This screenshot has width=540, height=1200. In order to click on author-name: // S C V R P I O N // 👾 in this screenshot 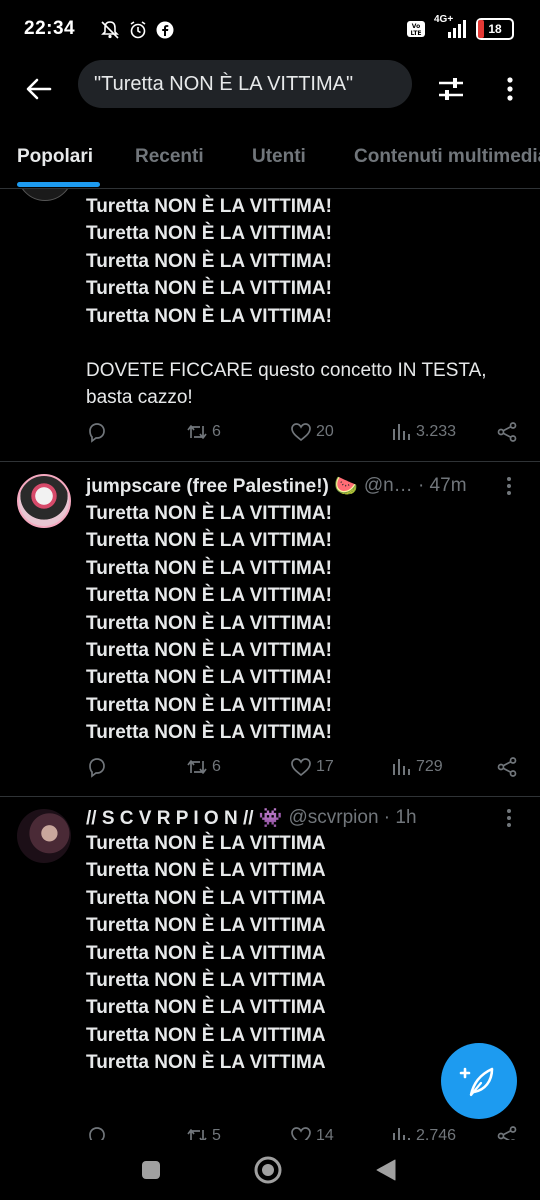, I will do `click(184, 818)`.